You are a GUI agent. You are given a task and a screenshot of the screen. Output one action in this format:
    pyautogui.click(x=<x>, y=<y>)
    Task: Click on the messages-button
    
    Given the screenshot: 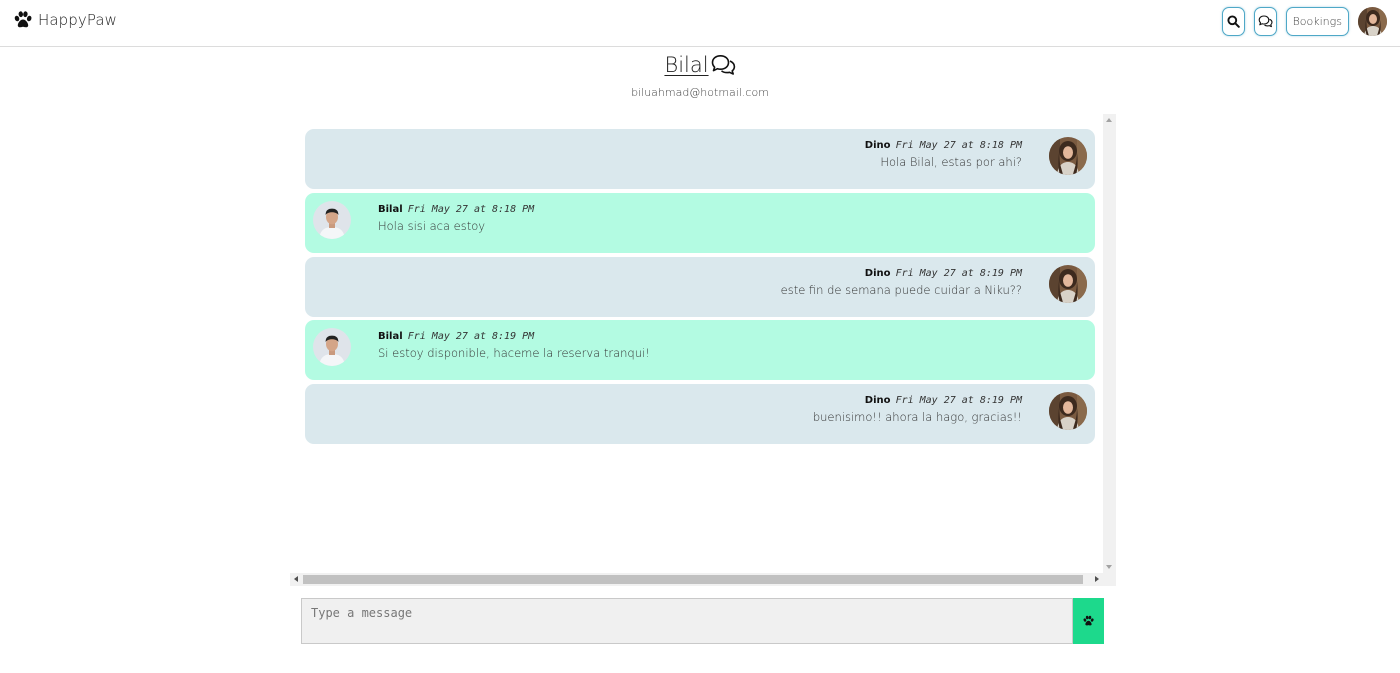 What is the action you would take?
    pyautogui.click(x=1265, y=21)
    